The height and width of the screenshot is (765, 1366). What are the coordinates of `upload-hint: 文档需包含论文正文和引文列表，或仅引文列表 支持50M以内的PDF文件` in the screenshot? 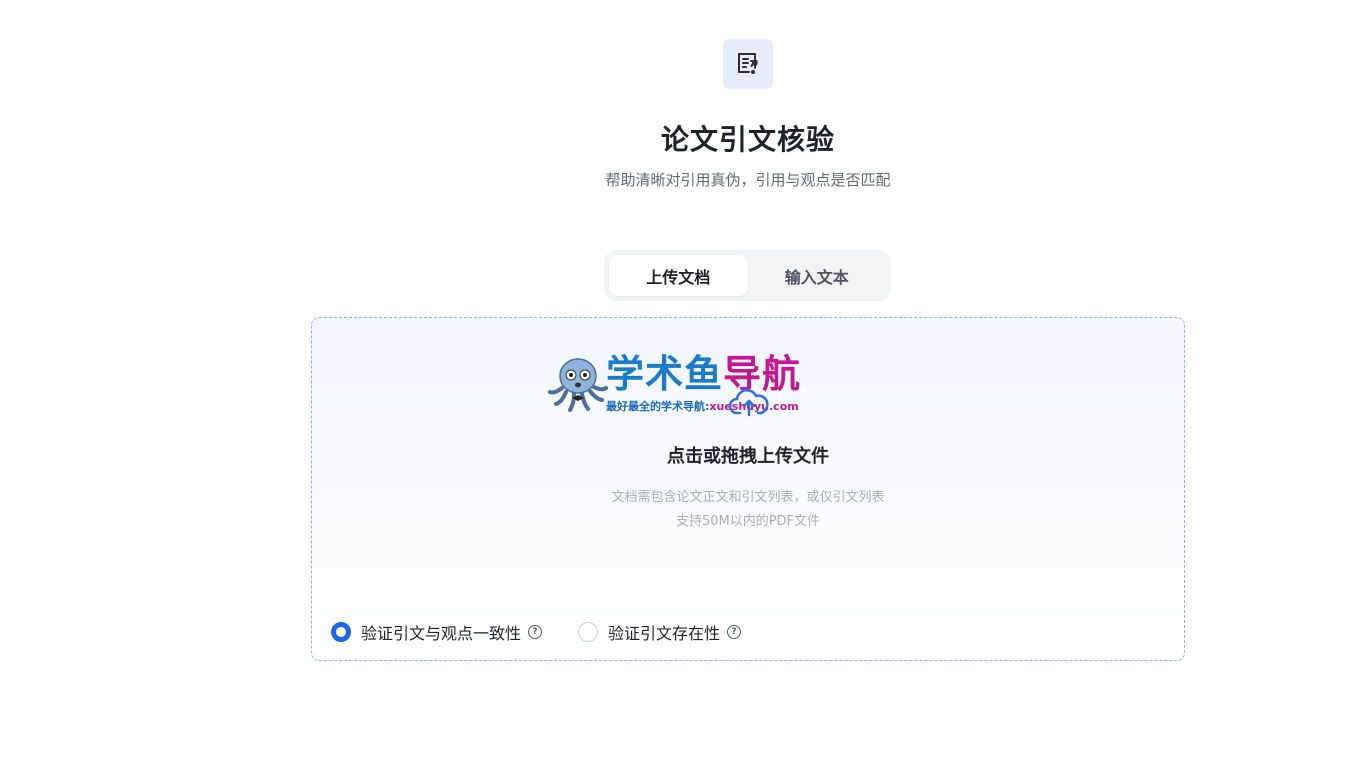 It's located at (748, 510).